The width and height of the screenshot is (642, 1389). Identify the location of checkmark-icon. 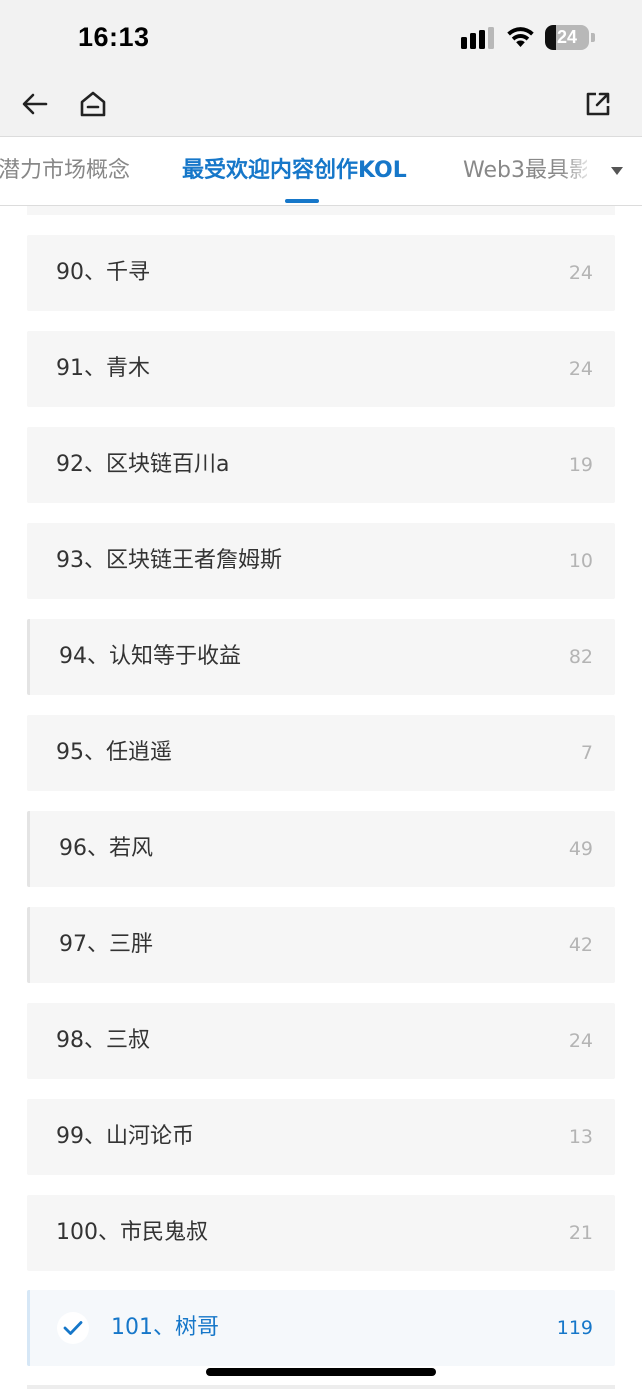
(73, 1328).